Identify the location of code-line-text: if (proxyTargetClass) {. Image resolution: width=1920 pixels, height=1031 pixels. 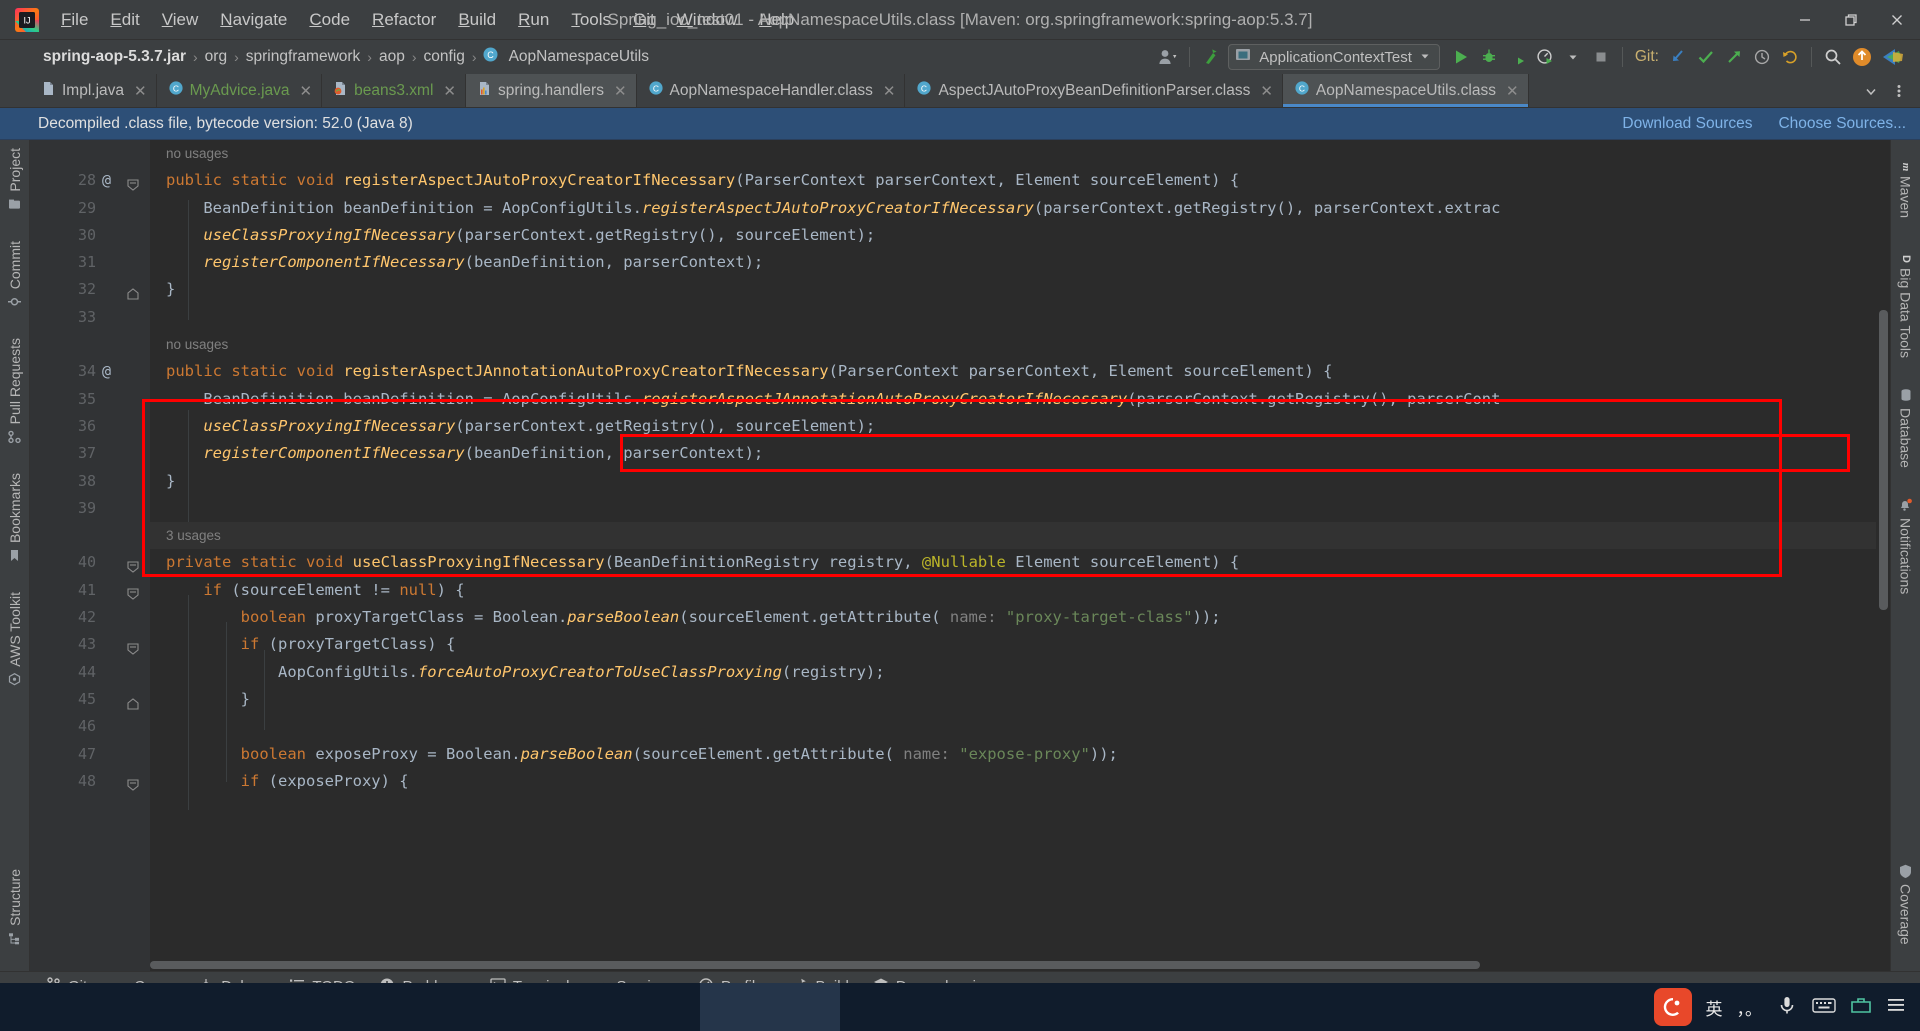
(311, 644).